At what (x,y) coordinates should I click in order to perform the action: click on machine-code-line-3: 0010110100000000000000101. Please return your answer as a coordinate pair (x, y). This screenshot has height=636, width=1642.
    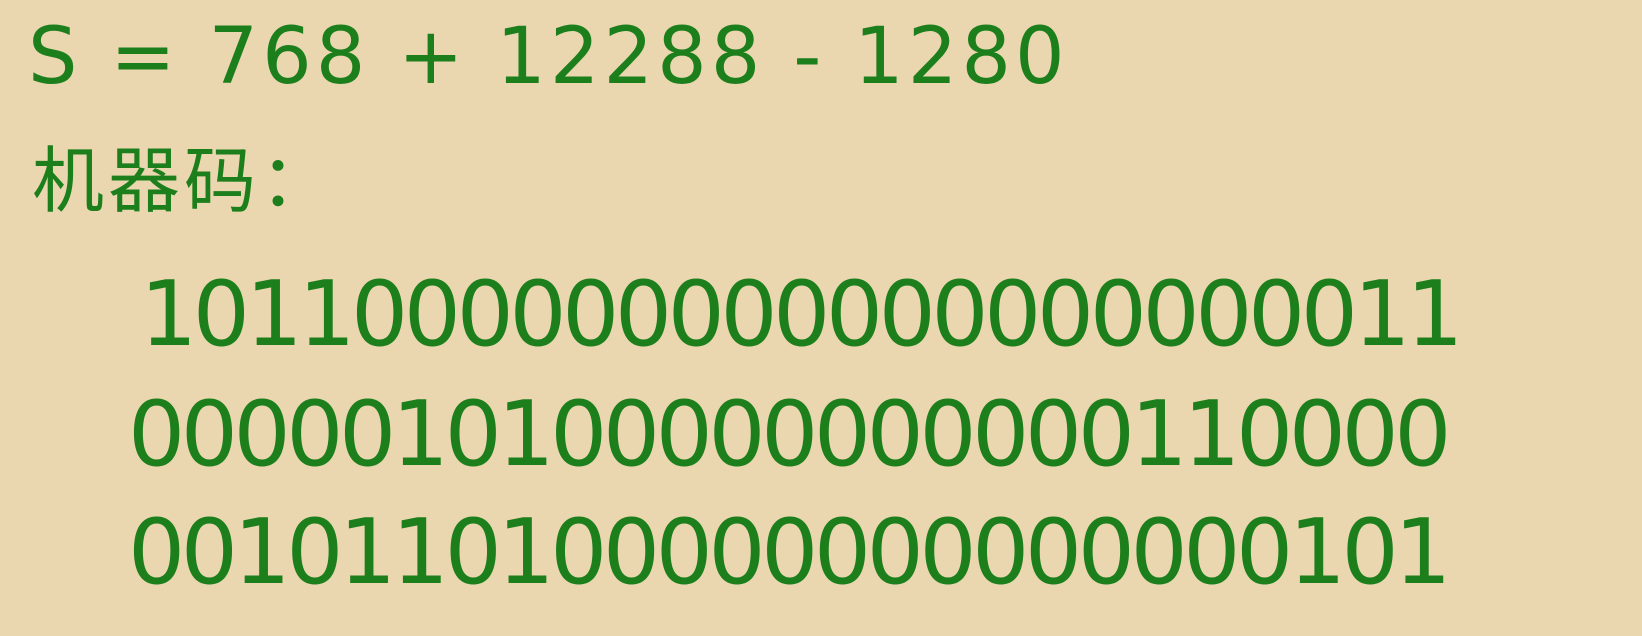
    Looking at the image, I should click on (790, 552).